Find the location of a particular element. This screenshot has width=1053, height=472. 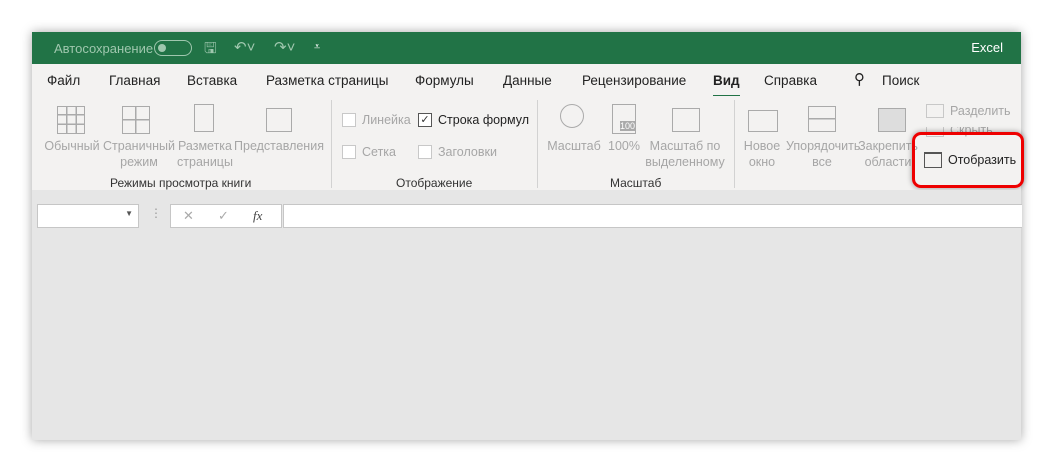

formula-buttons: ✕ ✓ fx is located at coordinates (226, 216).